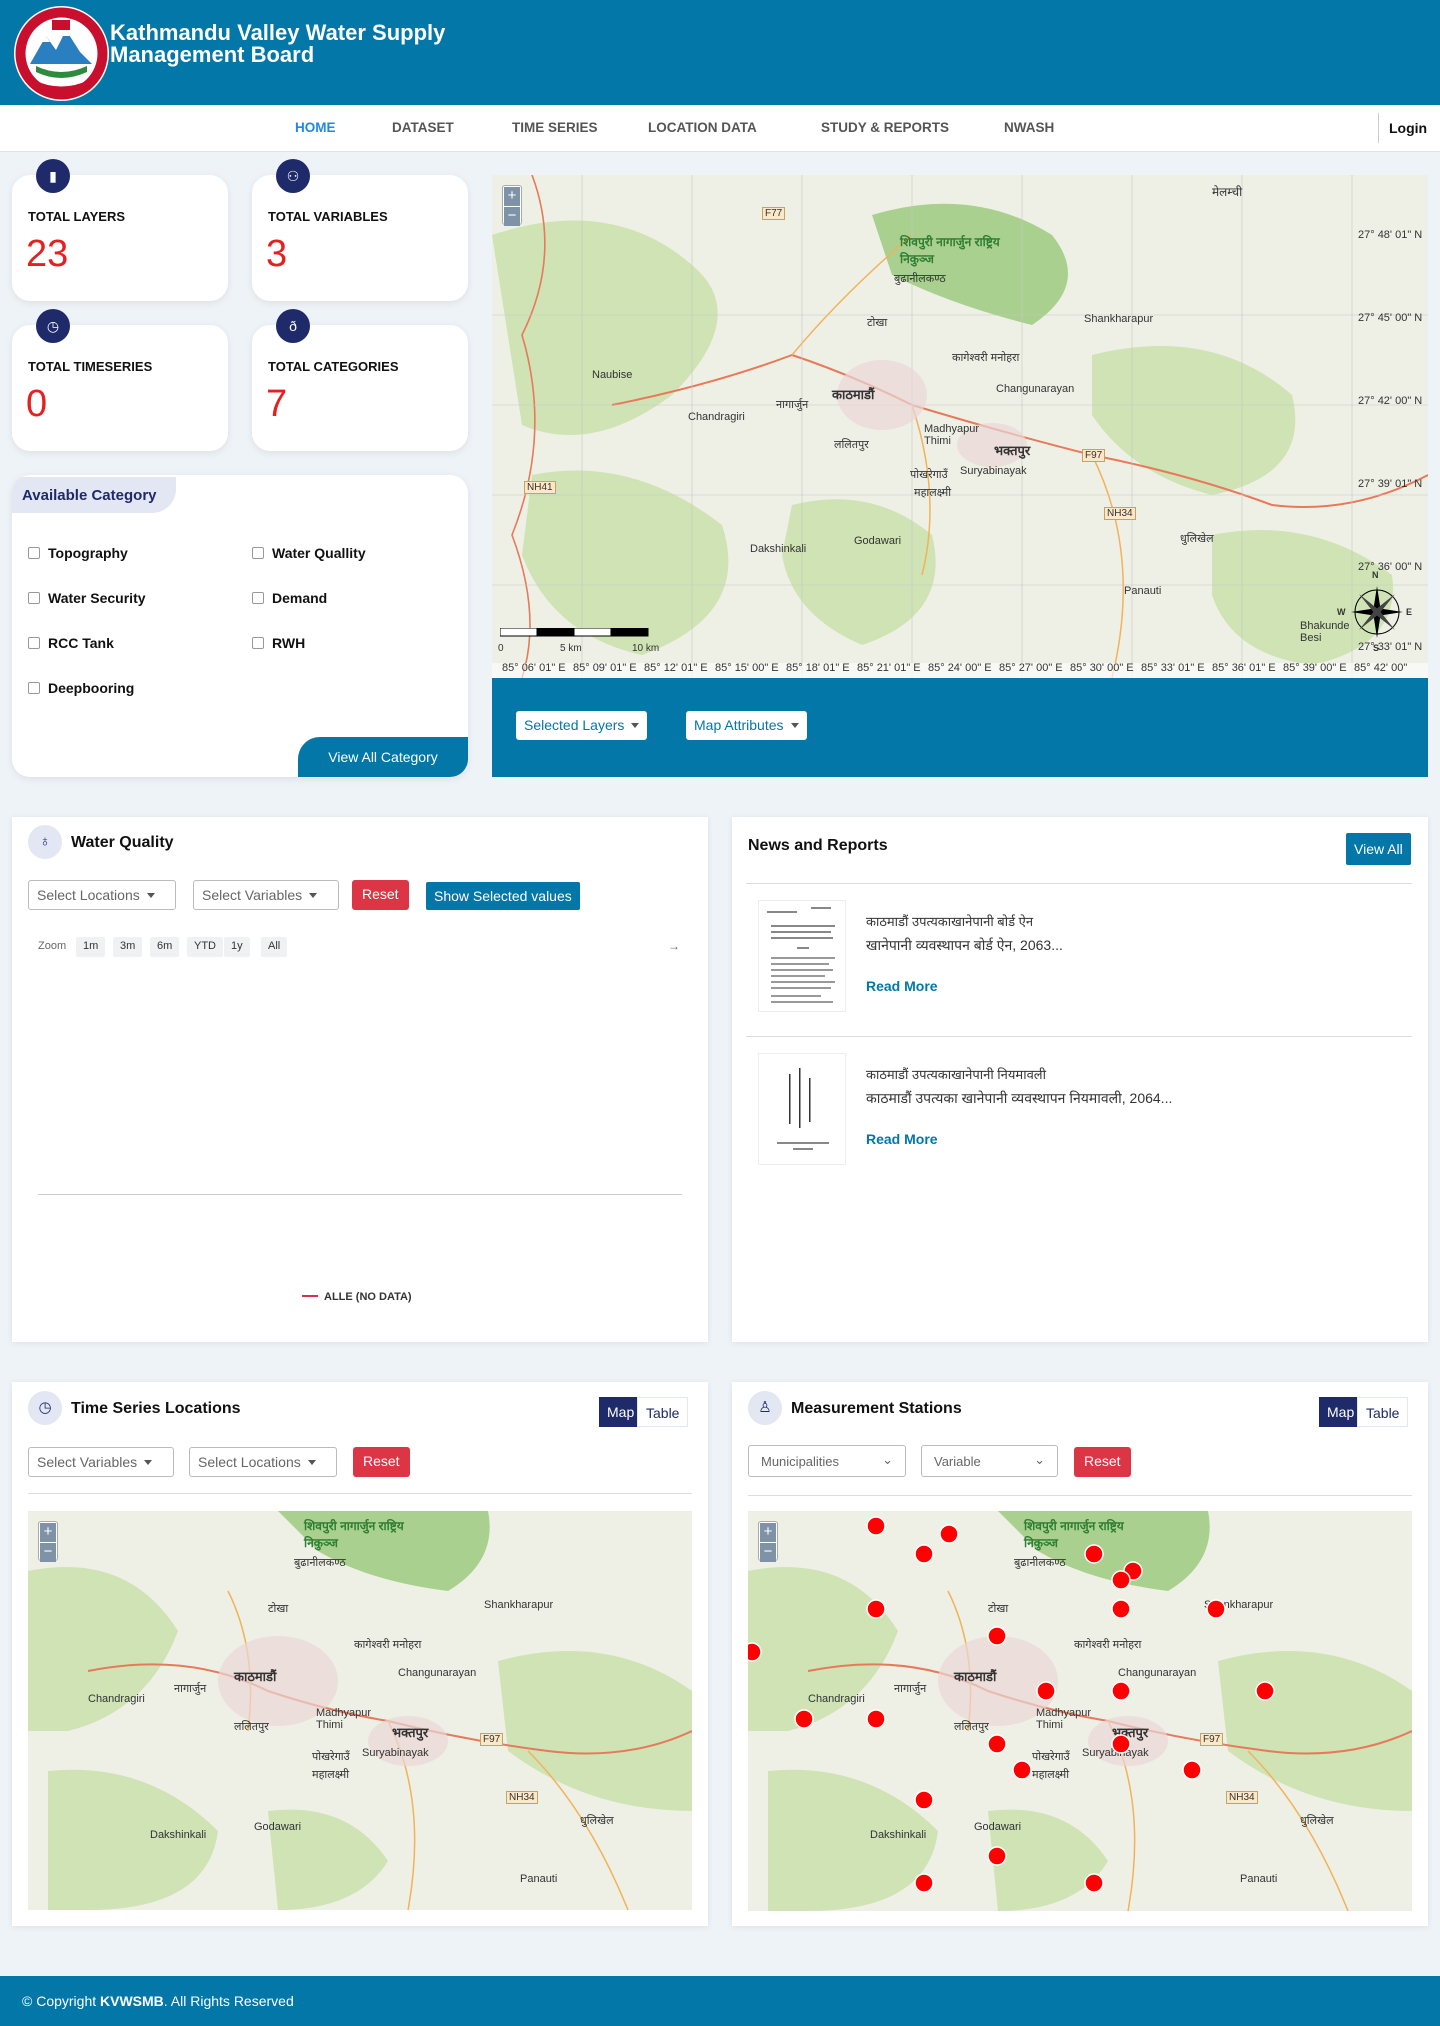 This screenshot has height=2026, width=1440. What do you see at coordinates (315, 127) in the screenshot?
I see `nav-home: HOME` at bounding box center [315, 127].